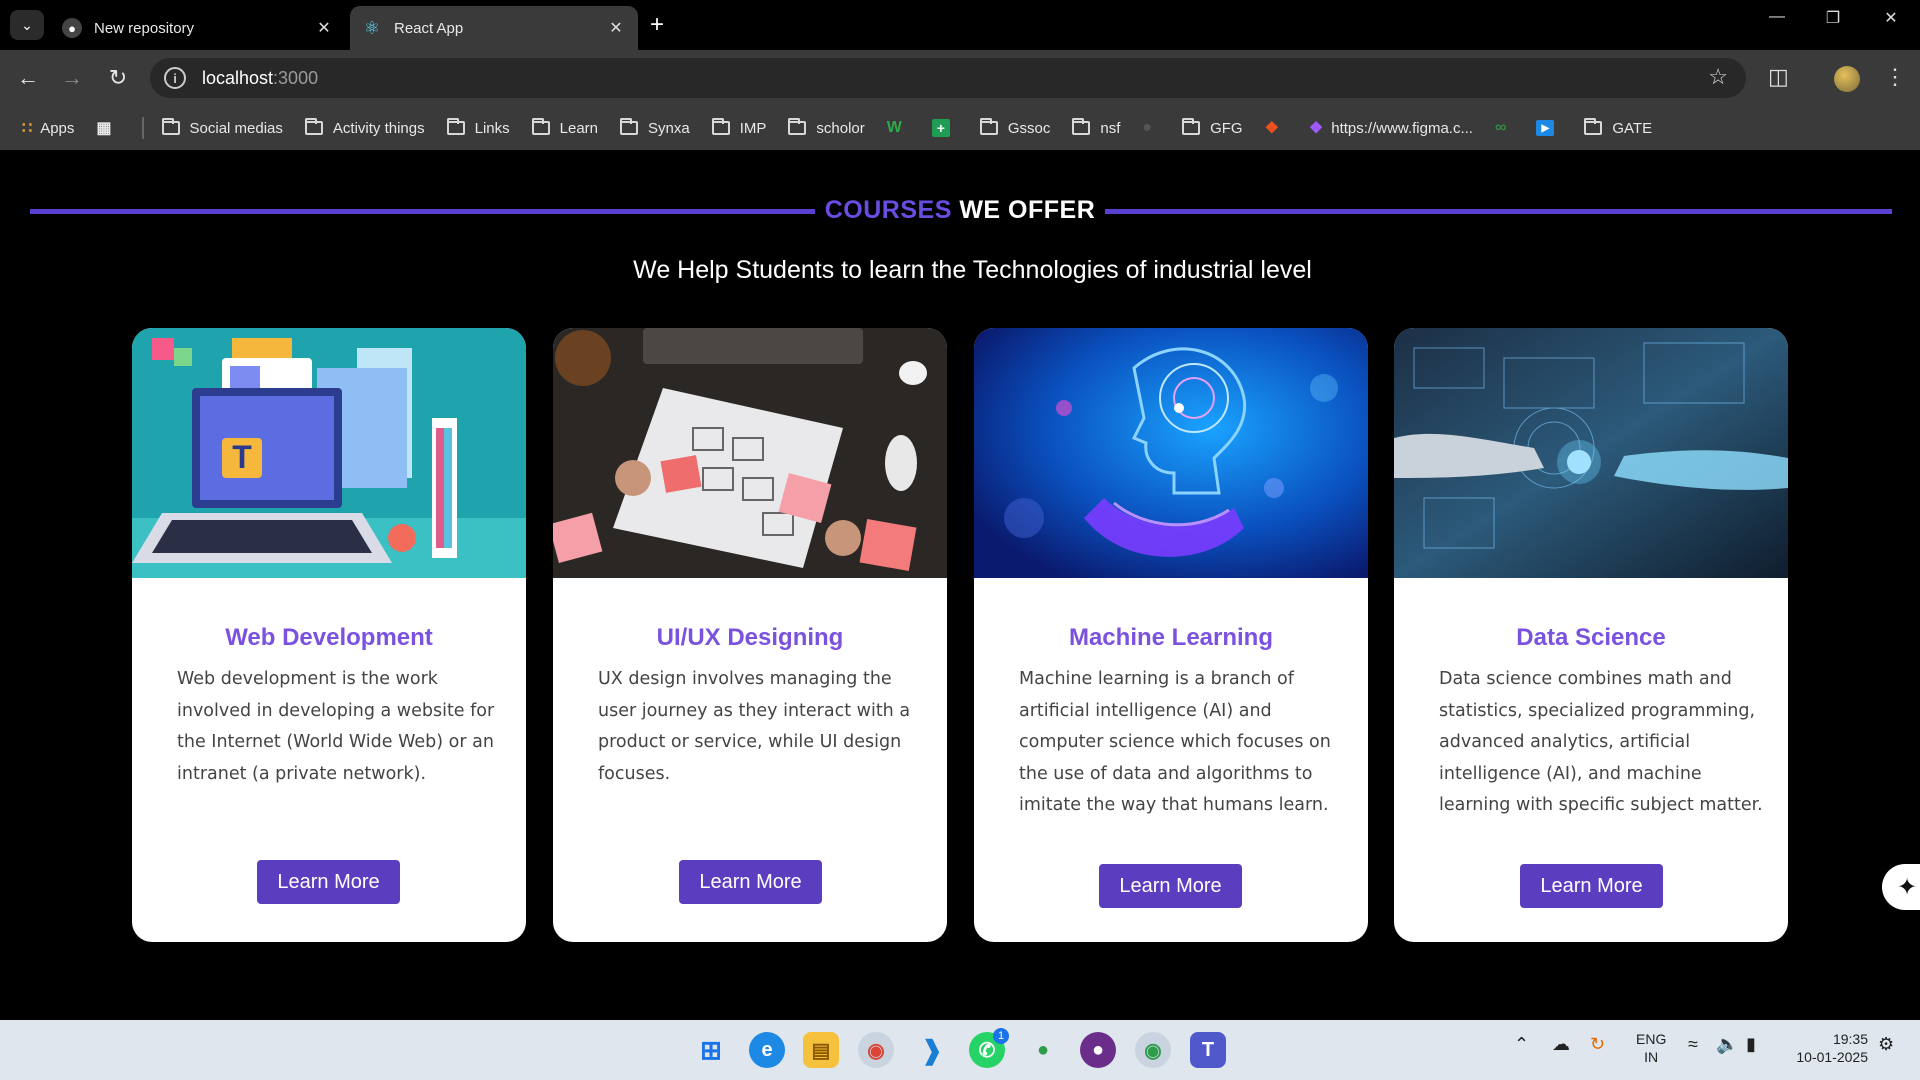 This screenshot has height=1080, width=1920. What do you see at coordinates (898, 128) in the screenshot?
I see `bookmark-w-site: W` at bounding box center [898, 128].